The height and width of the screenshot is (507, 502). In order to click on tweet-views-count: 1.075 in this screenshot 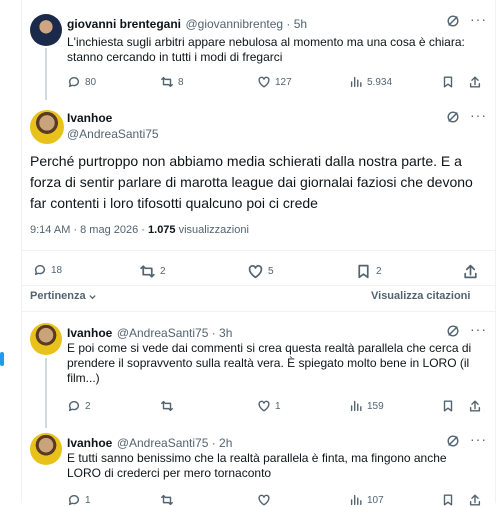, I will do `click(162, 230)`.